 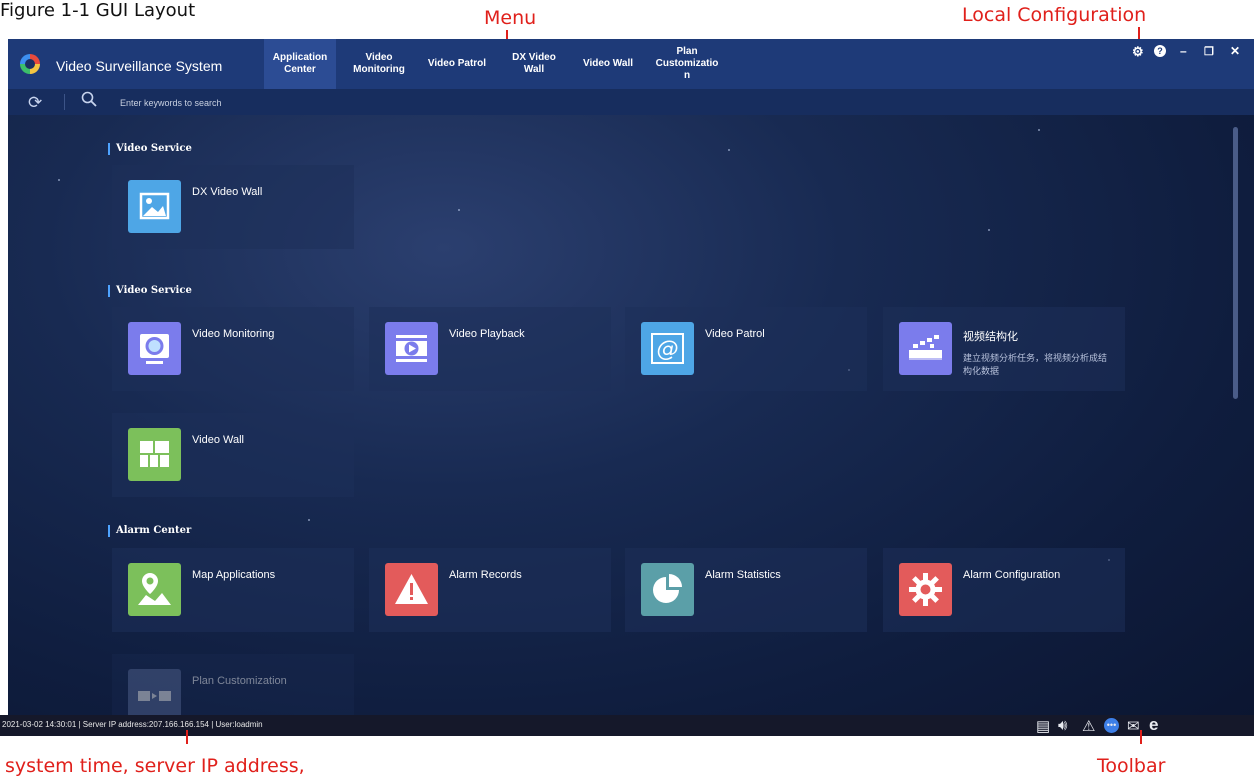 I want to click on card-alarm-statistics: Alarm Statistics, so click(x=746, y=590).